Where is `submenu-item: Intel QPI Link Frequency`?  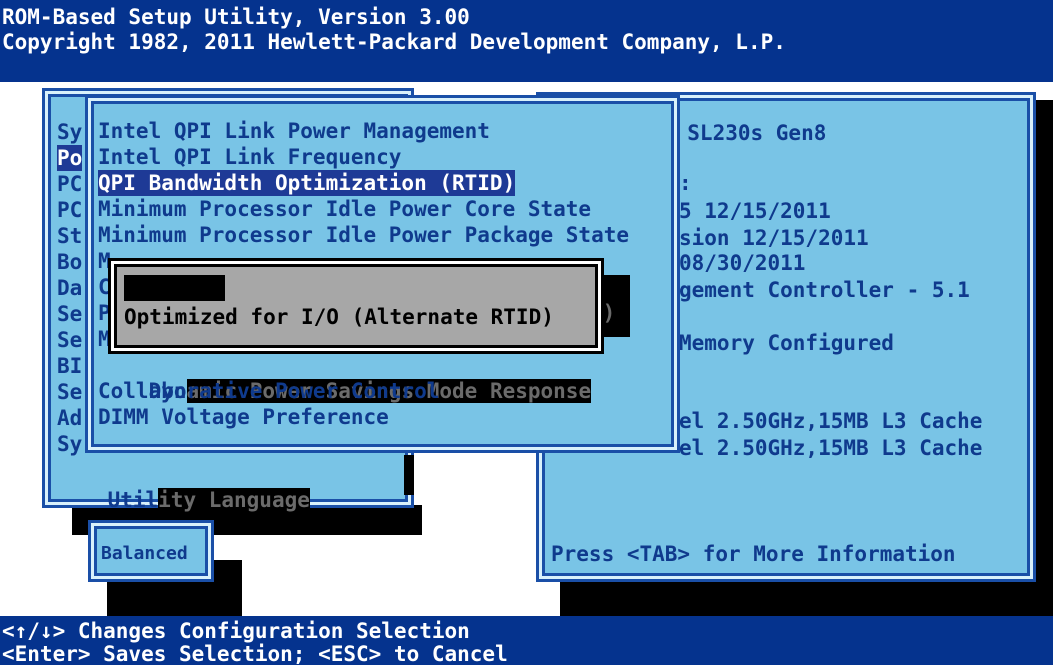
submenu-item: Intel QPI Link Frequency is located at coordinates (249, 157).